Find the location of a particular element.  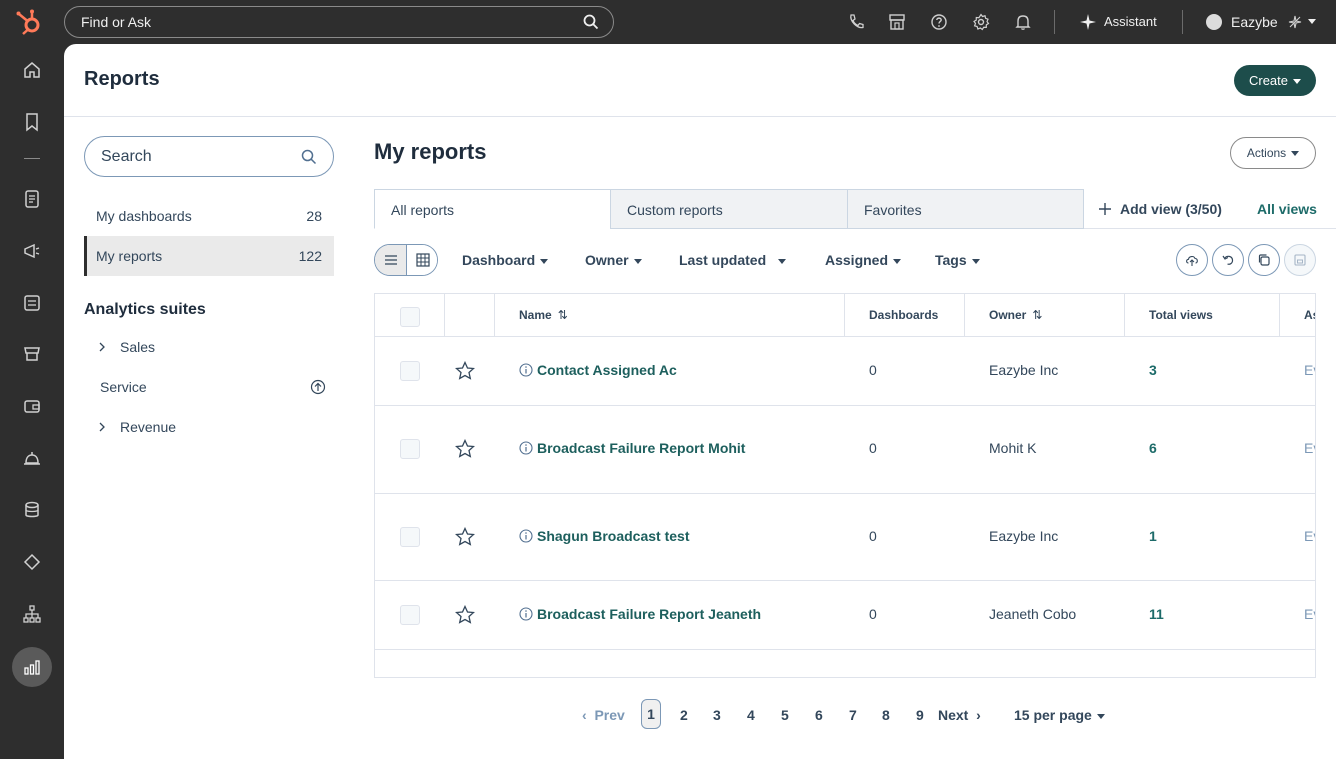

content-icon is located at coordinates (32, 303).